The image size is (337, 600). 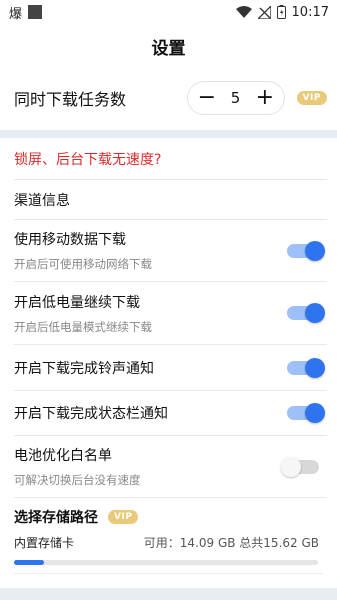 I want to click on channel-info-label: 渠道信息, so click(x=42, y=200).